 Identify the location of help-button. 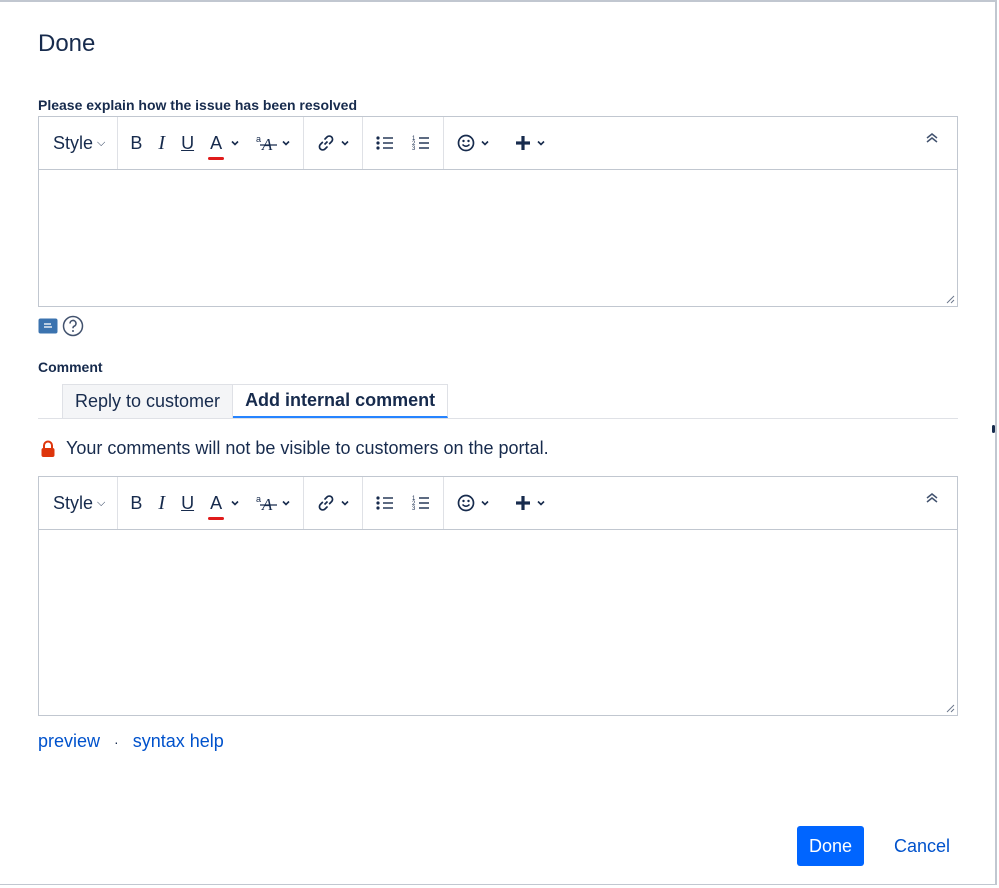
(73, 326).